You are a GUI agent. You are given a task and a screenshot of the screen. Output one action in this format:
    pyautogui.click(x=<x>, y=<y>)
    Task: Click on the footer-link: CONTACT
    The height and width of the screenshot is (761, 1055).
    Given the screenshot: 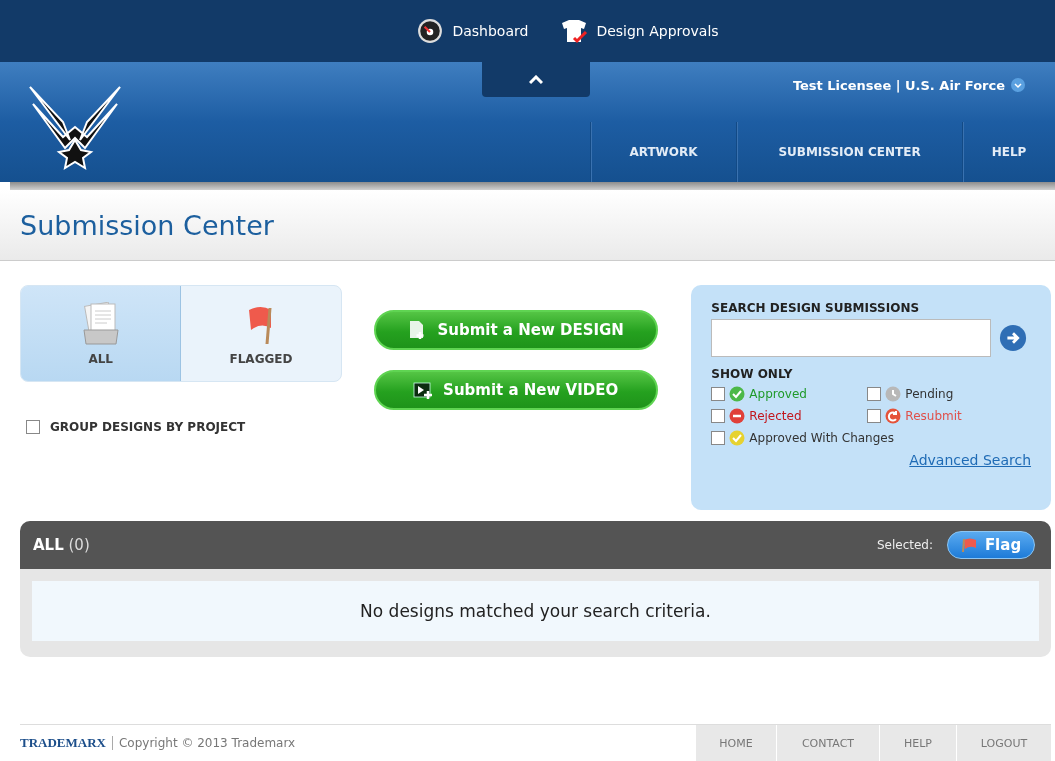 What is the action you would take?
    pyautogui.click(x=827, y=743)
    